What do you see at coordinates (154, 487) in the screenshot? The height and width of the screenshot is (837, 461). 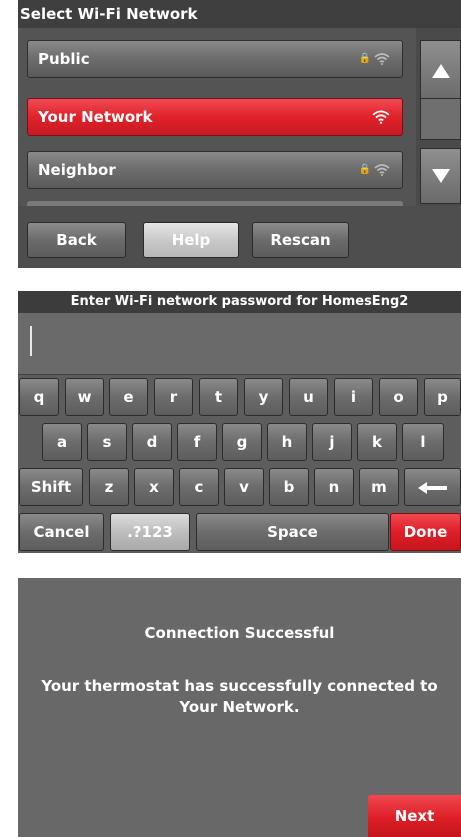 I see `key-x: x` at bounding box center [154, 487].